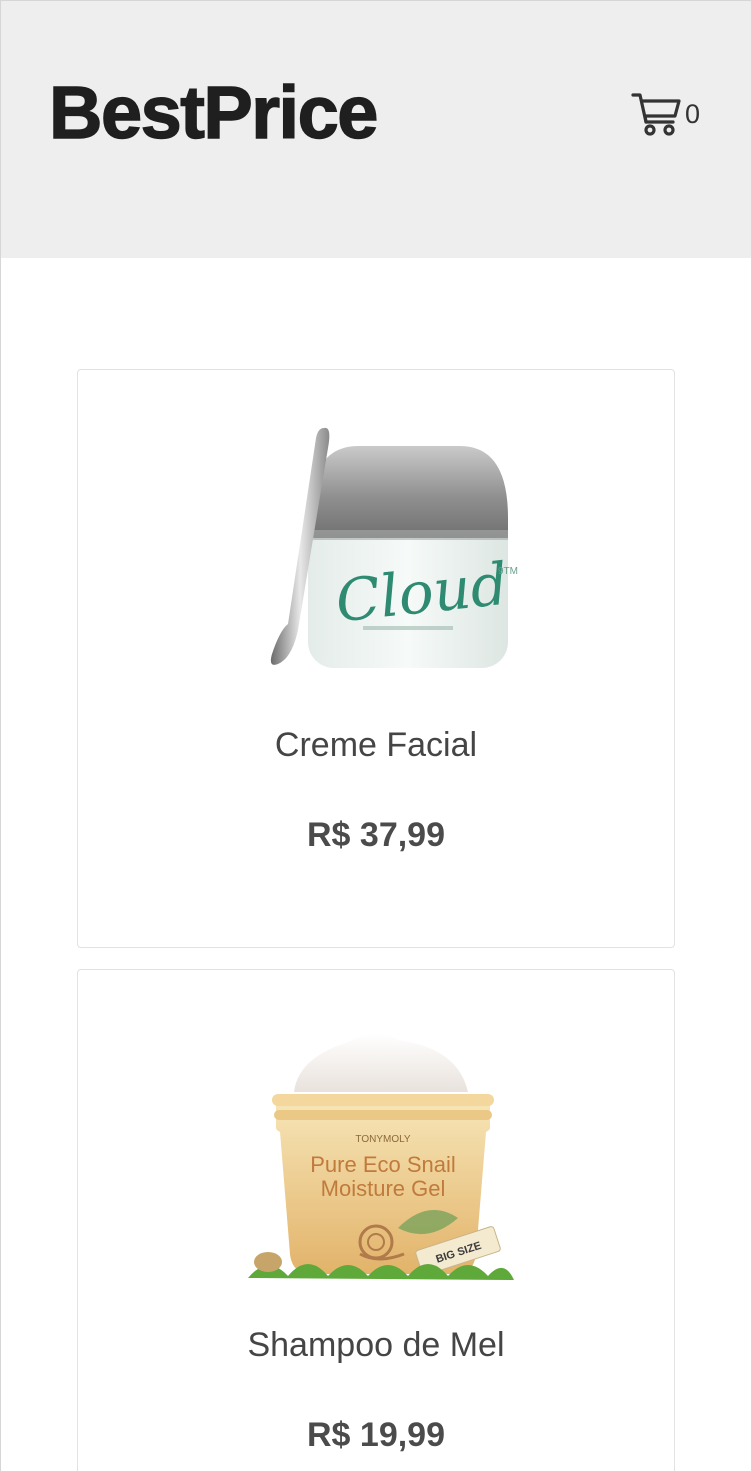 This screenshot has height=1472, width=752. I want to click on svg-text: Pure Eco Snail, so click(383, 1164).